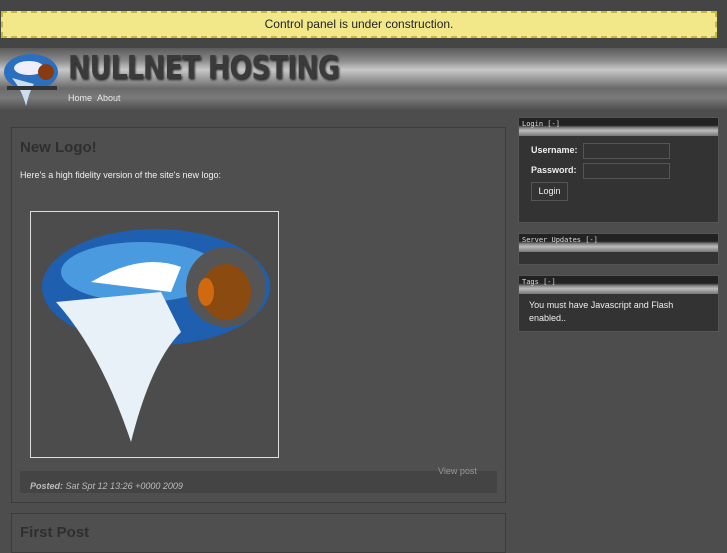 The image size is (727, 553). I want to click on password-input, so click(626, 171).